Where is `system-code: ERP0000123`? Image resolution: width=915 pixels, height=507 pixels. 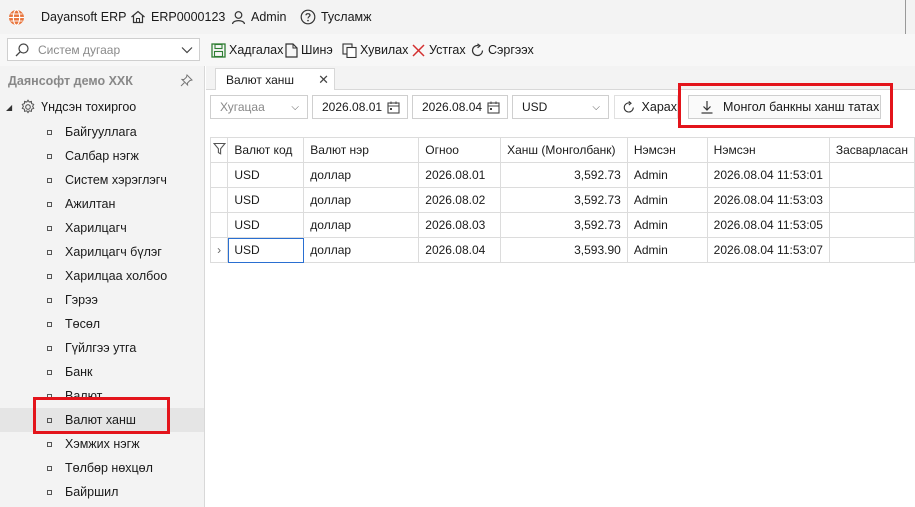
system-code: ERP0000123 is located at coordinates (177, 17).